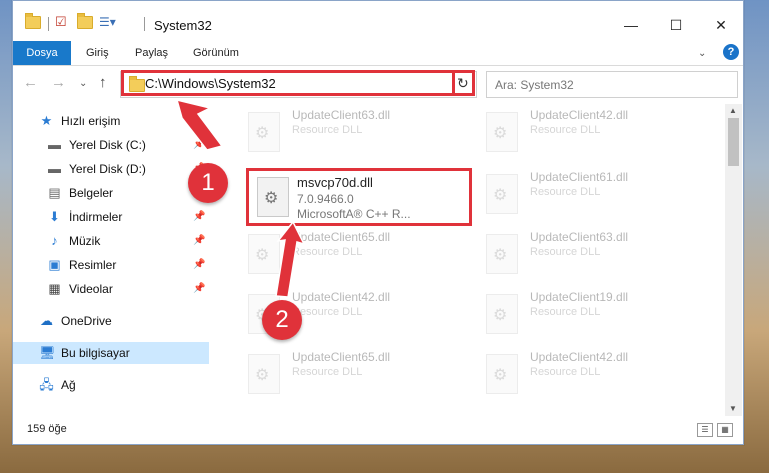 The width and height of the screenshot is (769, 473). Describe the element at coordinates (111, 241) in the screenshot. I see `sidebar-item-music: ♪ Müzik 📌` at that location.